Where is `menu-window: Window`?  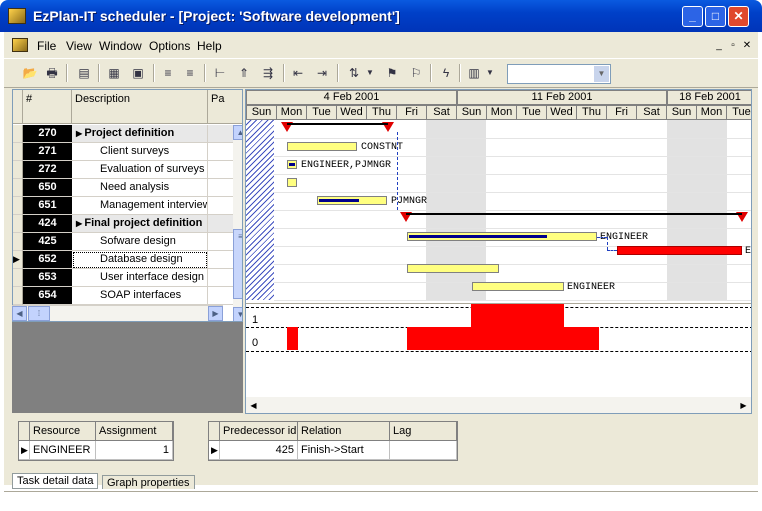 menu-window: Window is located at coordinates (120, 46).